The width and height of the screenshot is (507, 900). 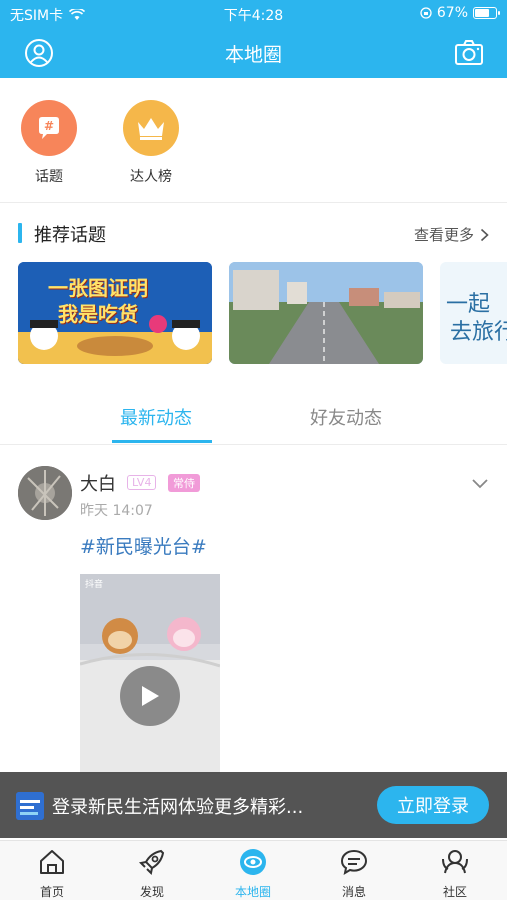 What do you see at coordinates (30, 806) in the screenshot?
I see `app-logo-icon` at bounding box center [30, 806].